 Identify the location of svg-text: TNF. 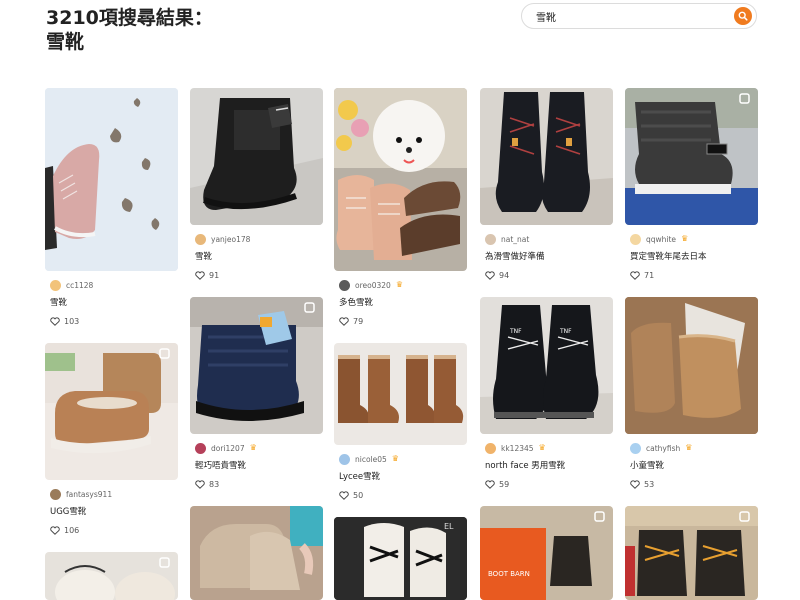
(565, 331).